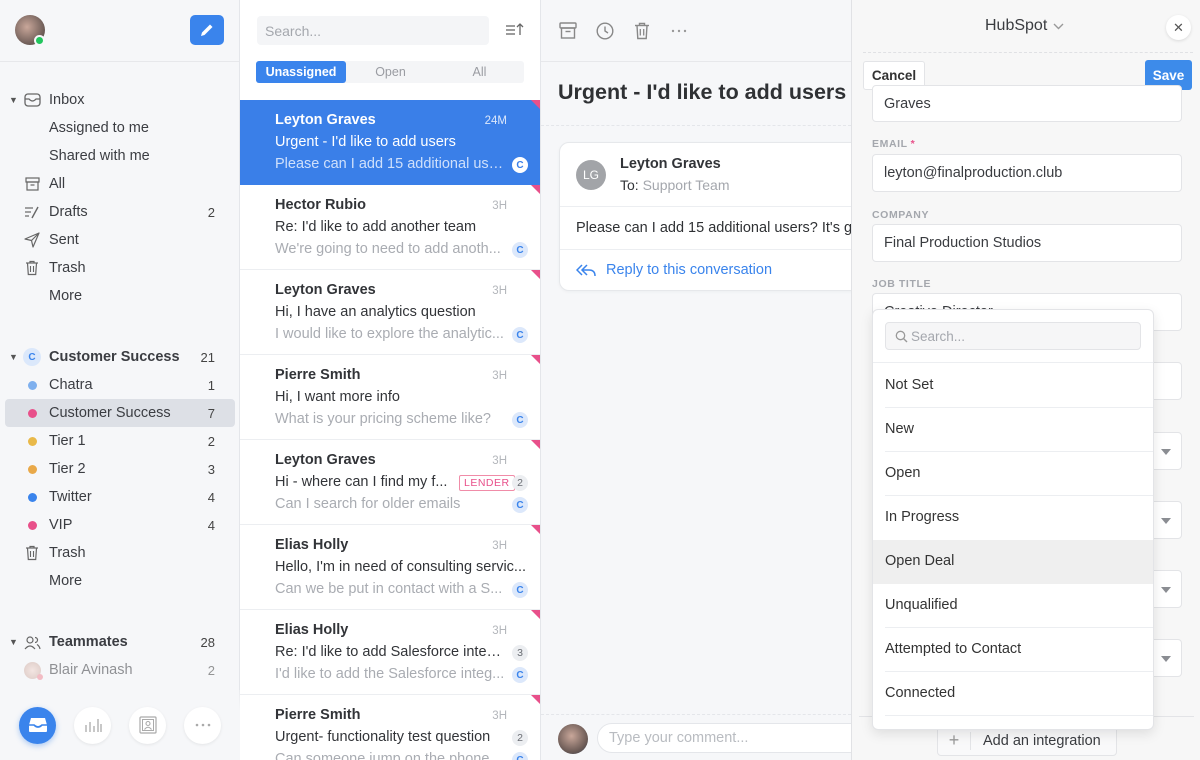  Describe the element at coordinates (120, 553) in the screenshot. I see `sidebar-item-team-trash: Trash` at that location.